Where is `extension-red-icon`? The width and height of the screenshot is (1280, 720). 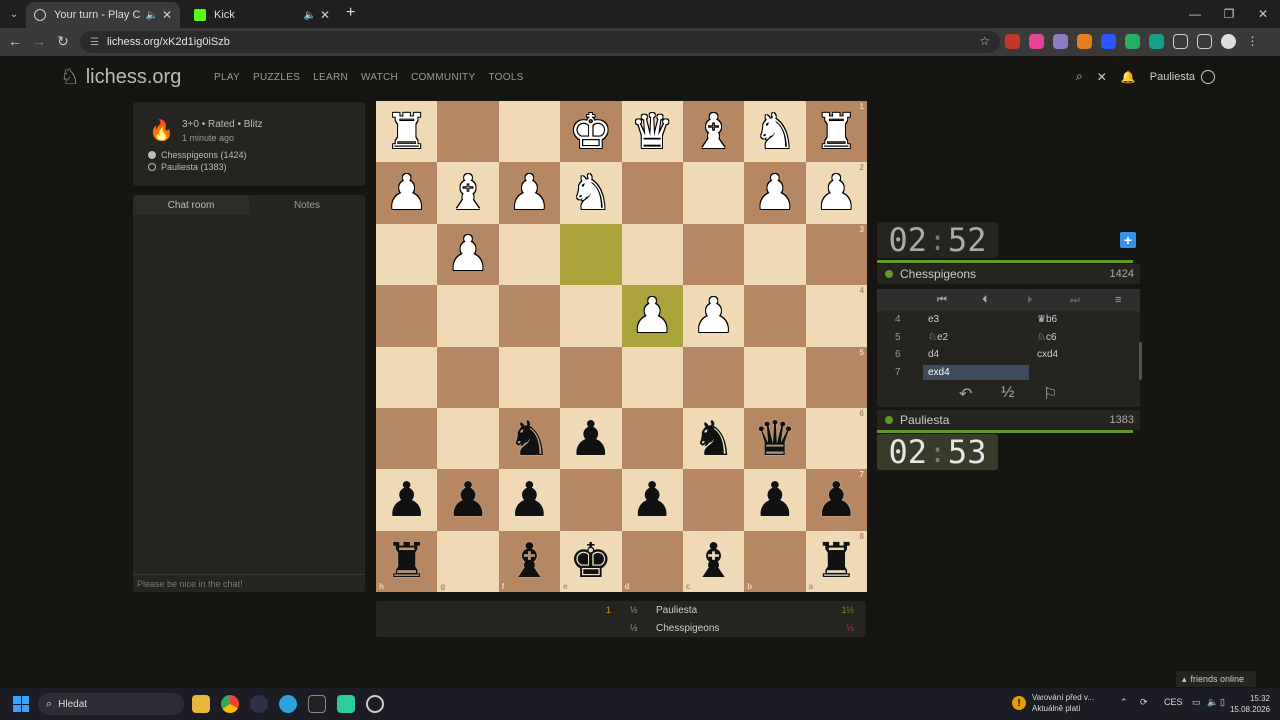 extension-red-icon is located at coordinates (1012, 41).